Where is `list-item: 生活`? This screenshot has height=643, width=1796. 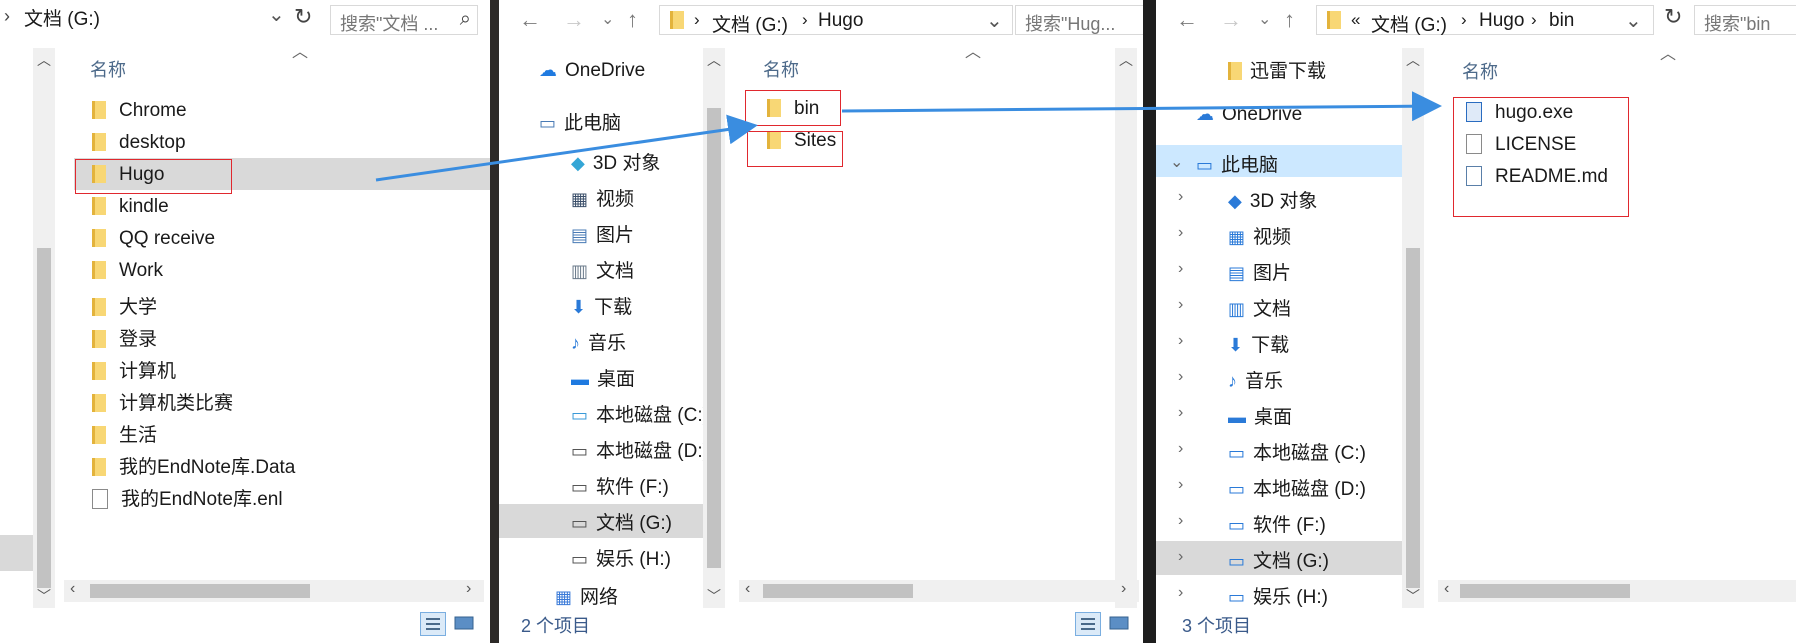
list-item: 生活 is located at coordinates (124, 433).